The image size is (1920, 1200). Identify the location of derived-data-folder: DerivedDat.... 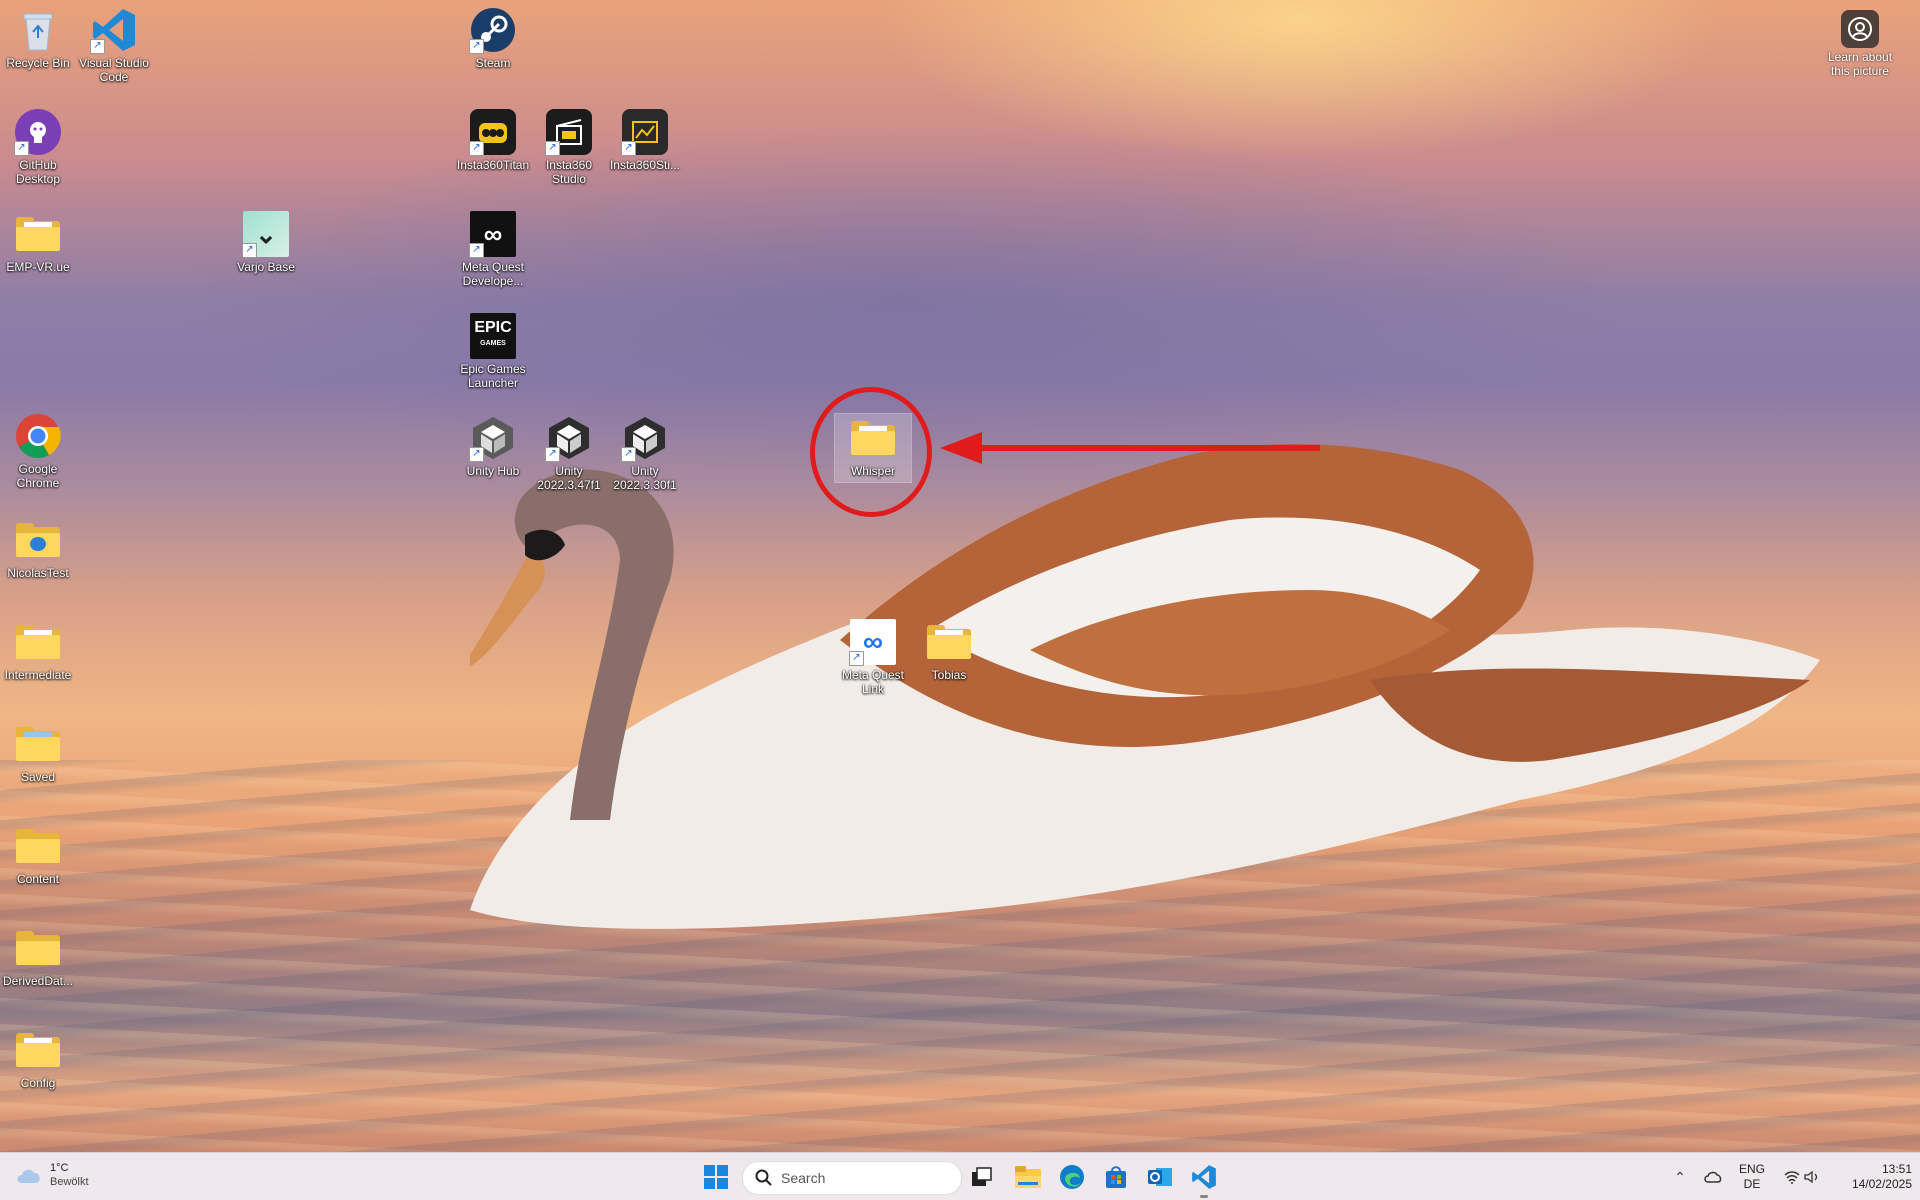
(38, 956).